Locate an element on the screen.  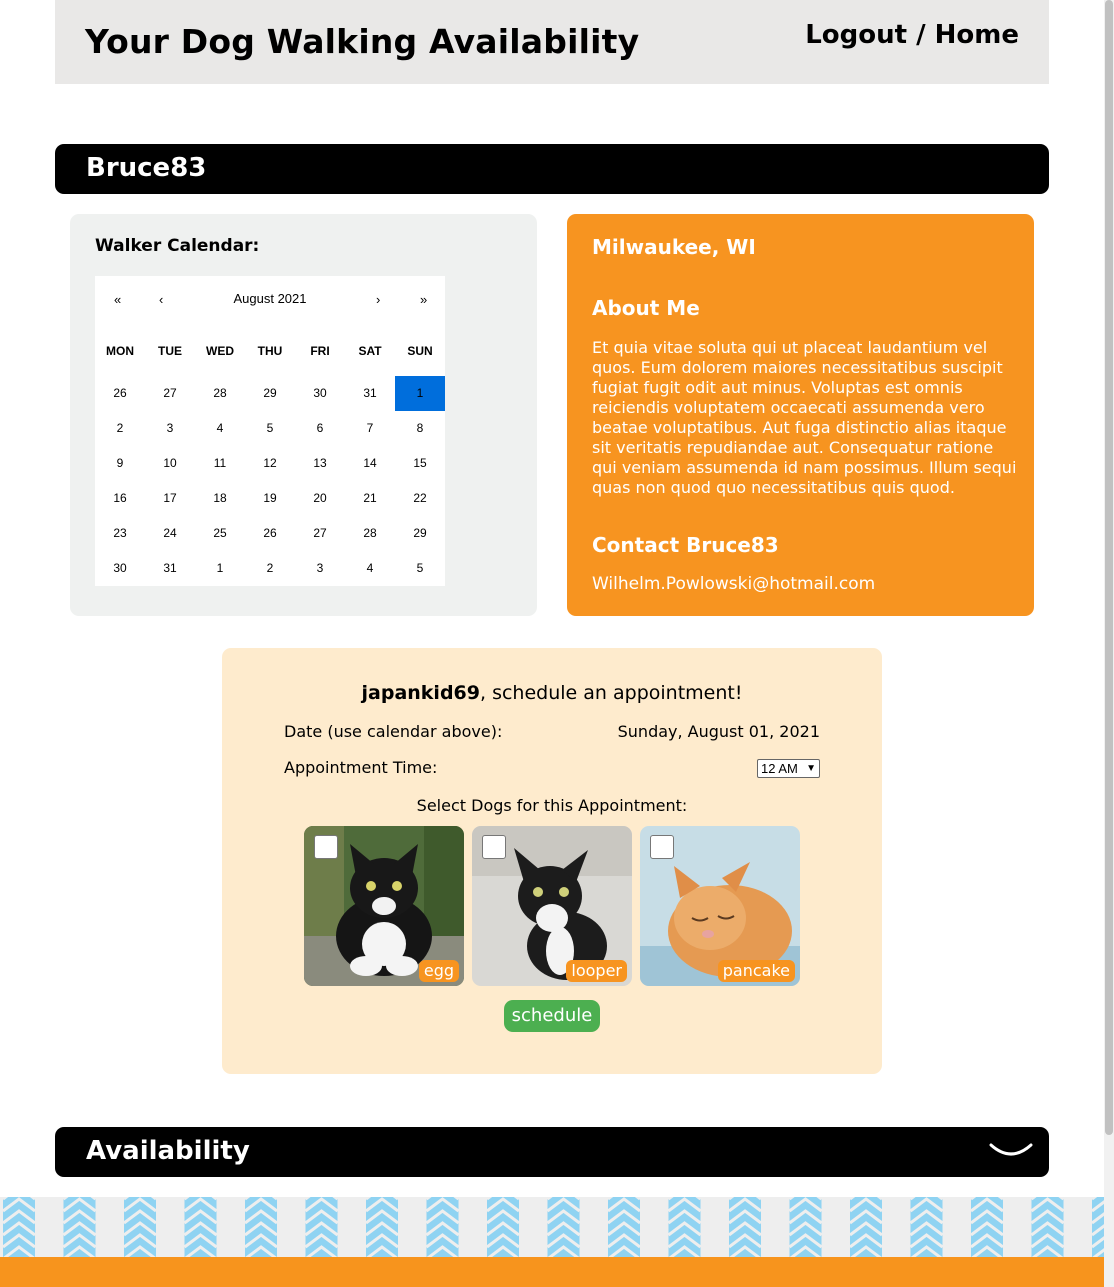
footer-pattern-graphic is located at coordinates (553, 1227).